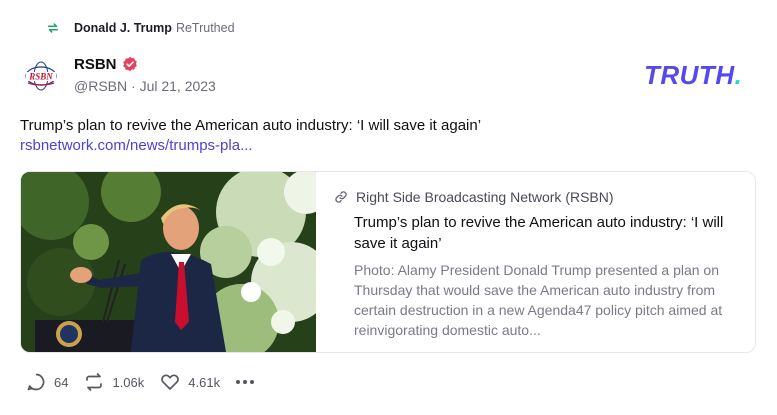 The height and width of the screenshot is (415, 777). I want to click on retruth-user-name: Donald J. Trump, so click(123, 28).